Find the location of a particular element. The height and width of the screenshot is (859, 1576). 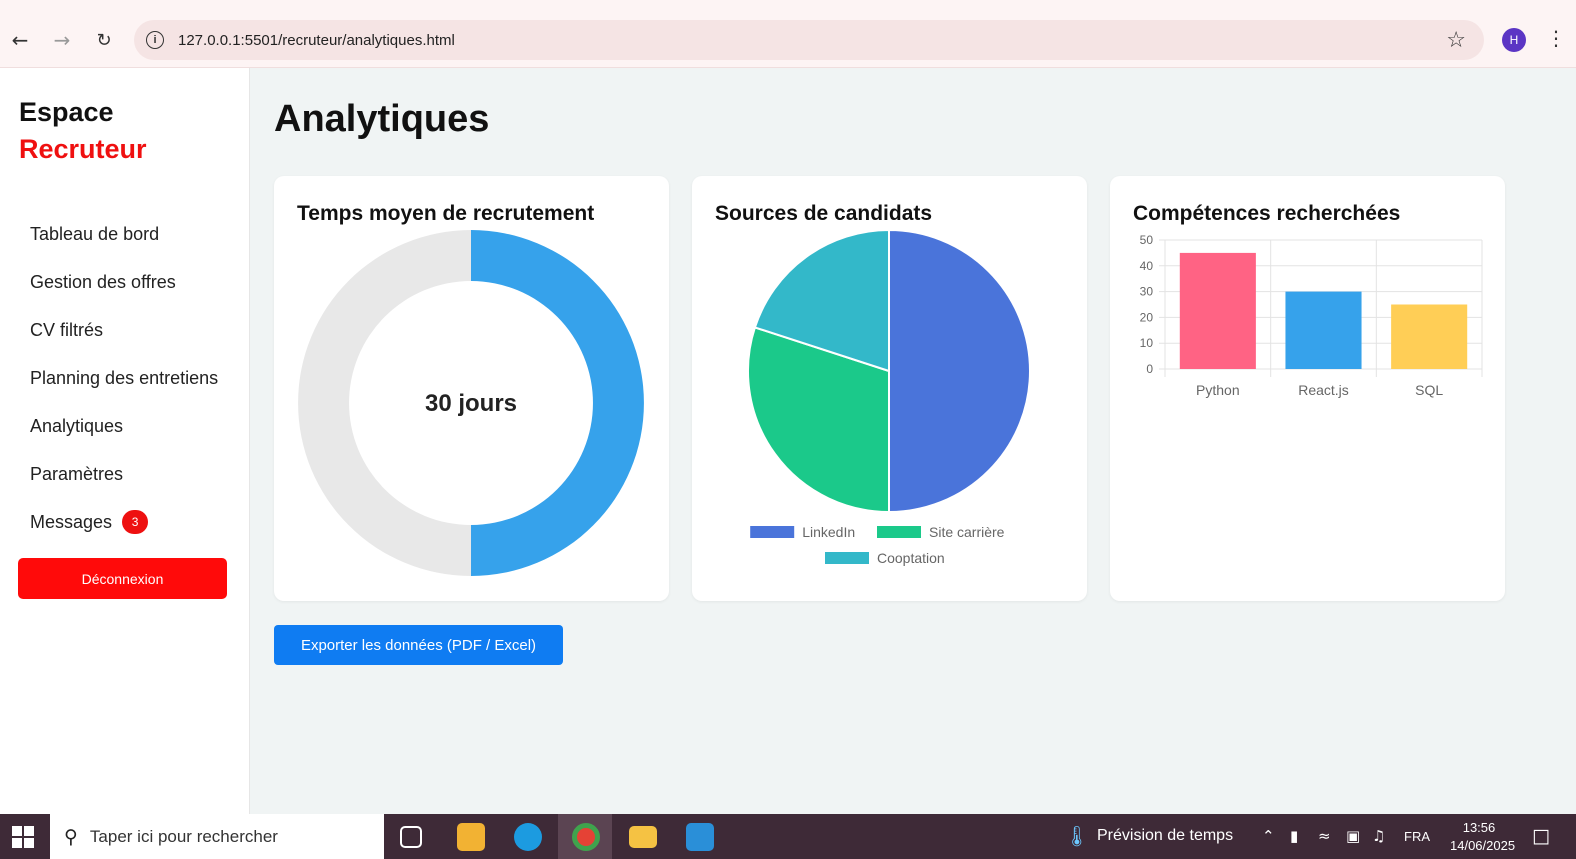

profile-avatar: H is located at coordinates (1514, 40).